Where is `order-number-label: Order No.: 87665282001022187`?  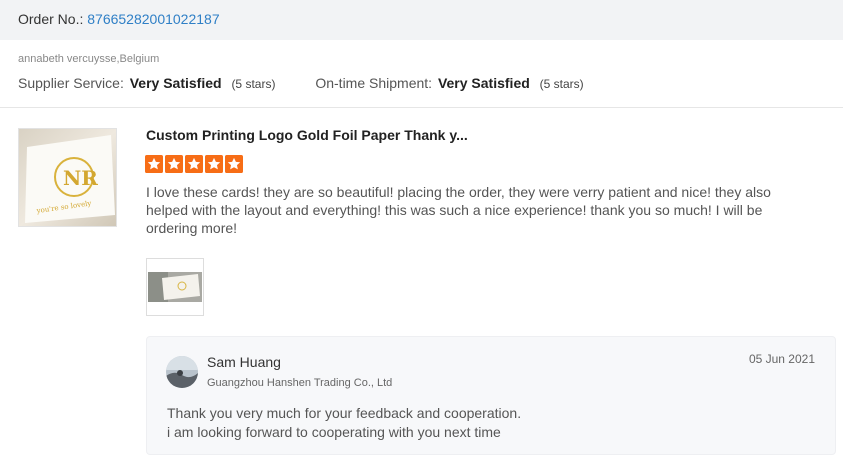
order-number-label: Order No.: 87665282001022187 is located at coordinates (119, 19).